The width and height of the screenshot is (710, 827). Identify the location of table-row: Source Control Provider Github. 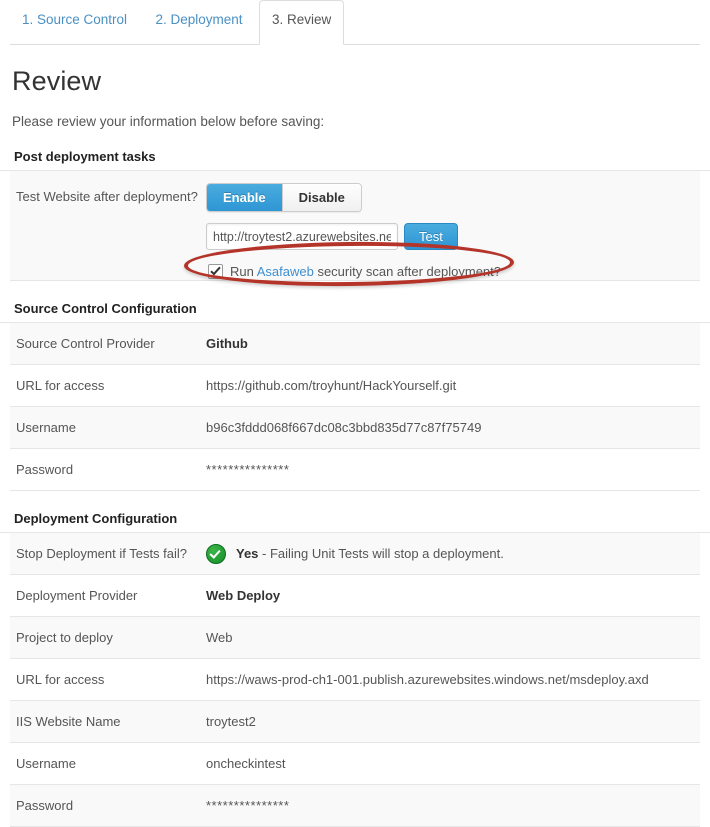
(355, 344).